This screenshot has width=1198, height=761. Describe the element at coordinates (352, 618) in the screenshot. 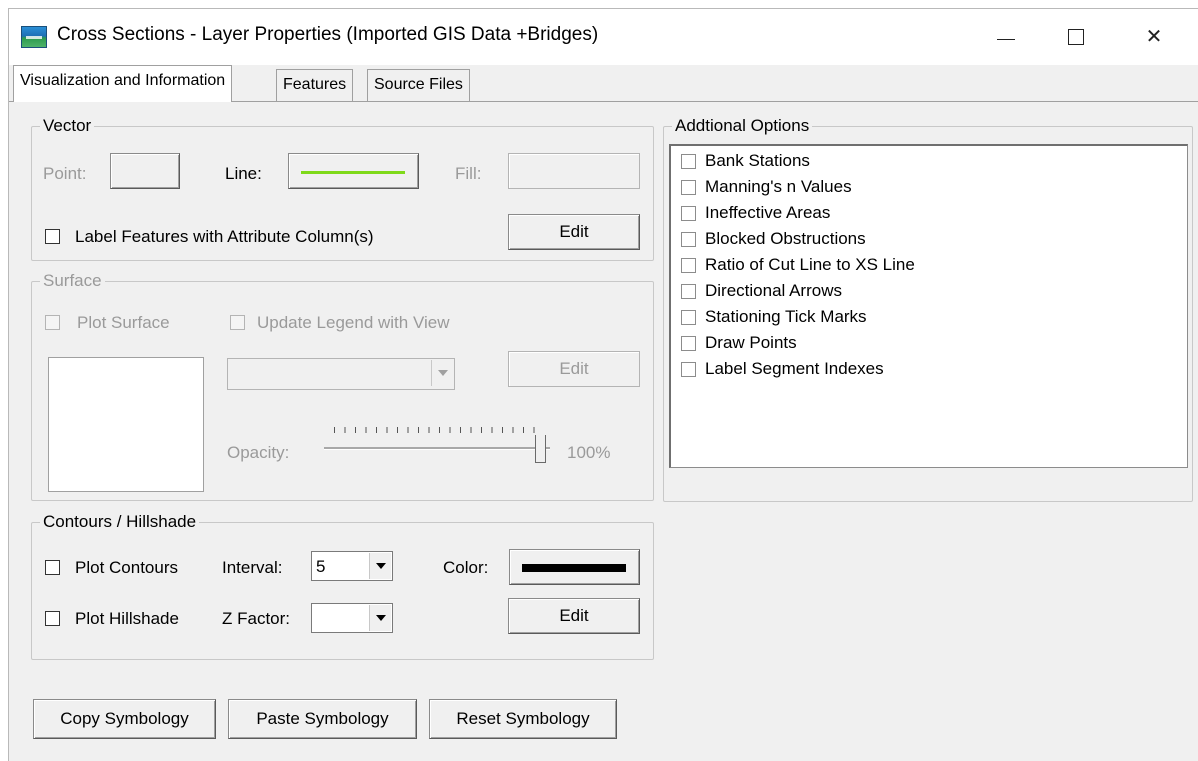

I see `zfactor-select` at that location.